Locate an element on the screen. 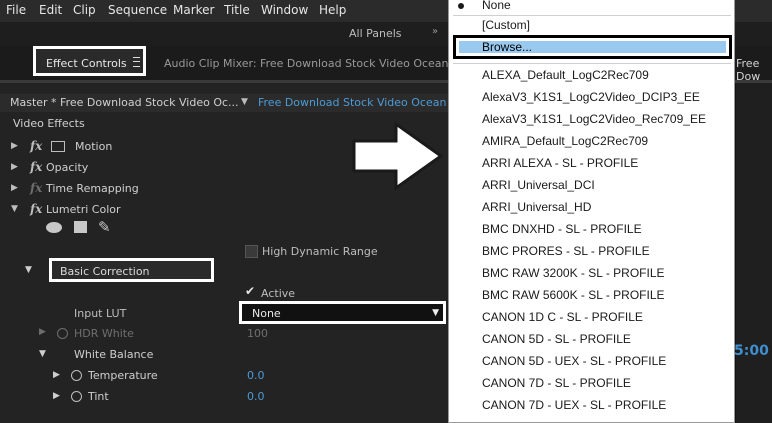 The image size is (772, 423). sequence-label: Free Download Stock Video Ocean Wa is located at coordinates (362, 102).